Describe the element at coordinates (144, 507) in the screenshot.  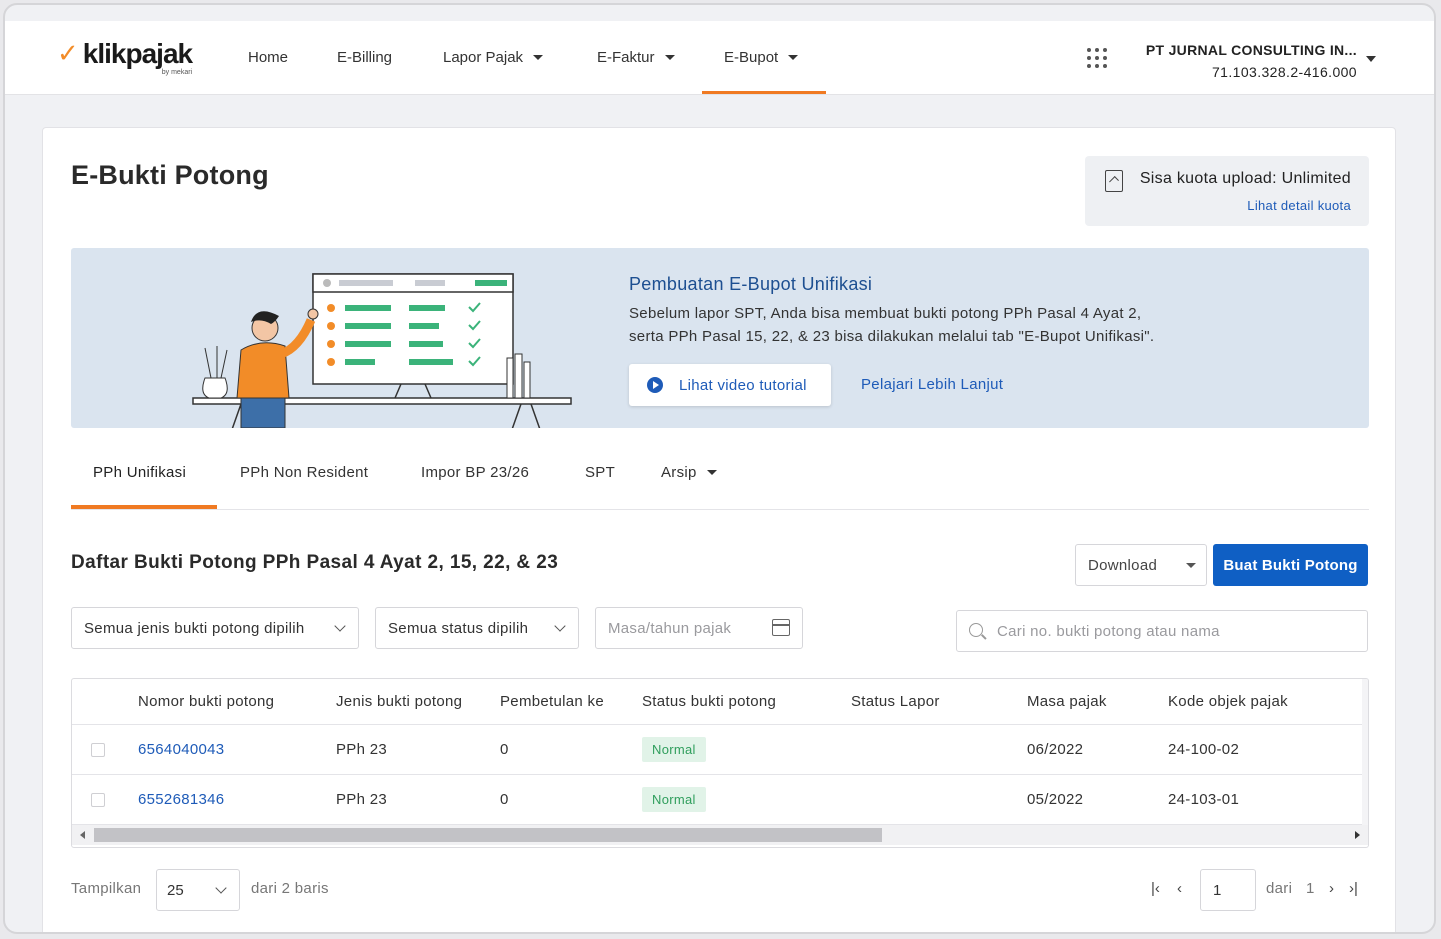
I see `tab-active-indicator` at that location.